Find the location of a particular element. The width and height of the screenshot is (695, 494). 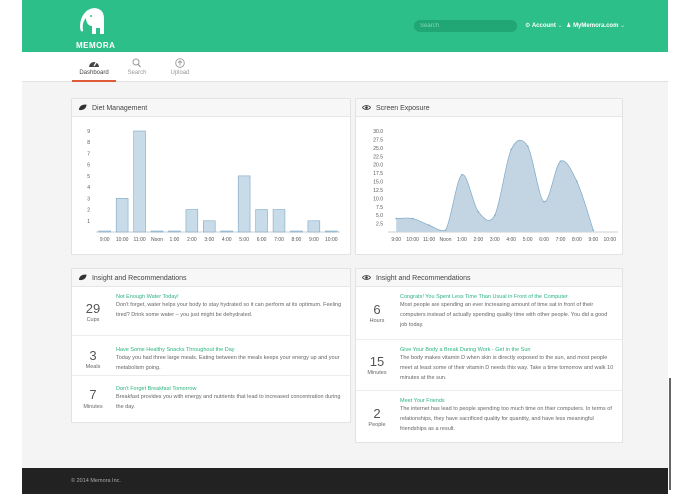

panel-header: Diet Management is located at coordinates (211, 108).